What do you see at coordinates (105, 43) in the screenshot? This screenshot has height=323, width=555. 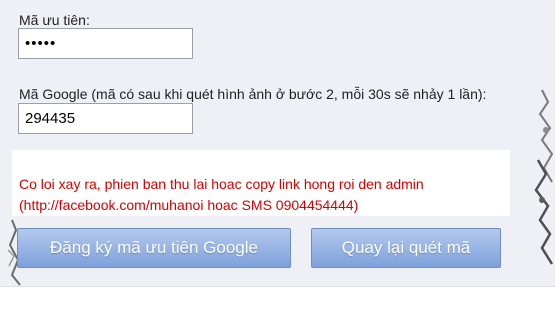 I see `priority-code-field: •••••` at bounding box center [105, 43].